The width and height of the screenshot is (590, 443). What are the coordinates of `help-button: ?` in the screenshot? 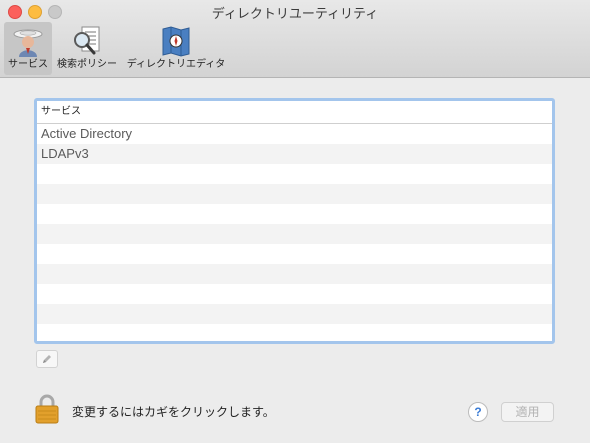 It's located at (478, 412).